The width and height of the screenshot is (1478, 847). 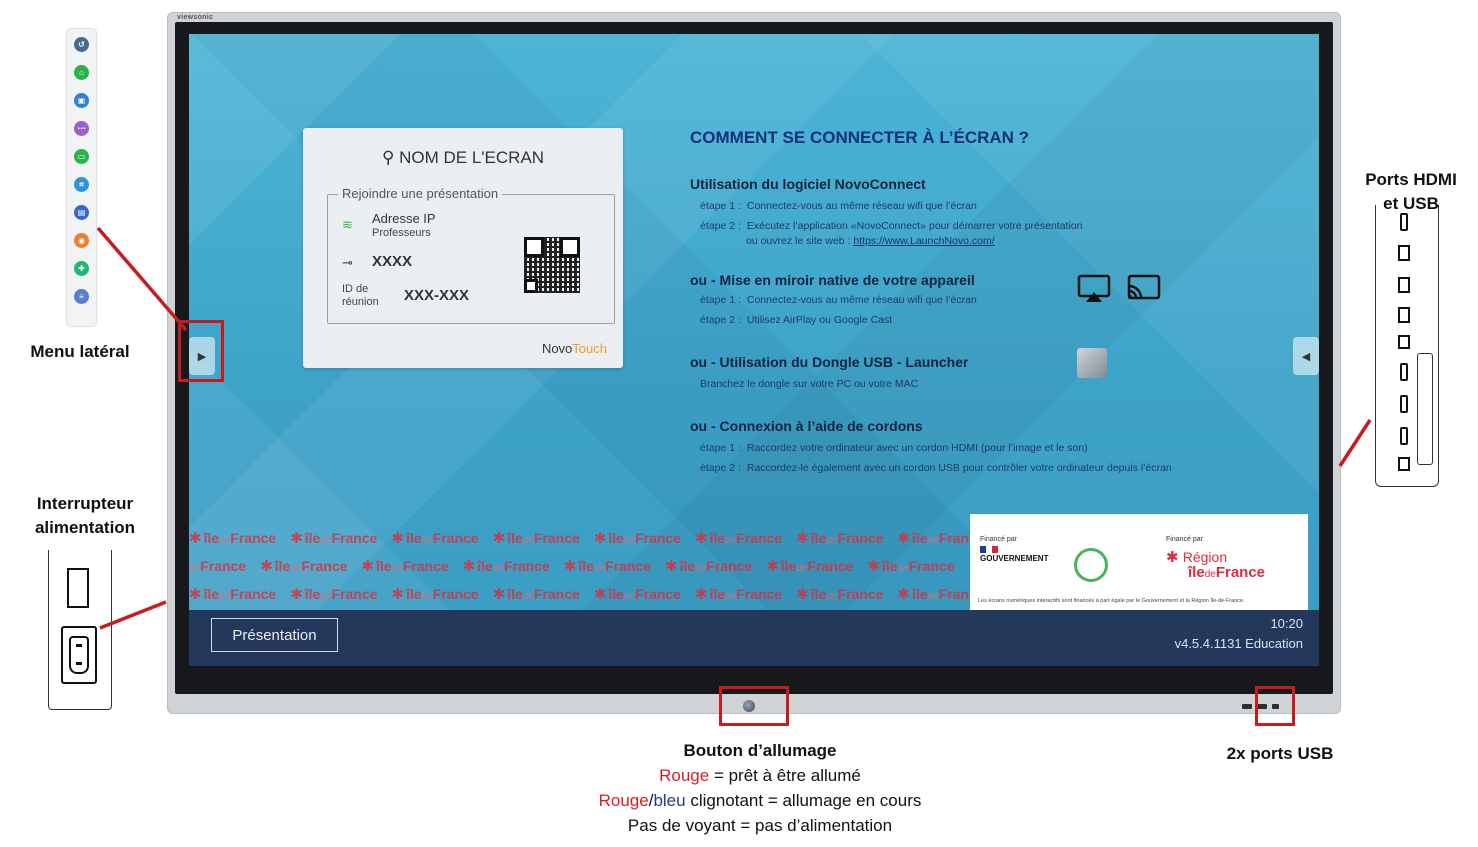 What do you see at coordinates (472, 157) in the screenshot?
I see `screen-name: NOM DE L'ECRAN` at bounding box center [472, 157].